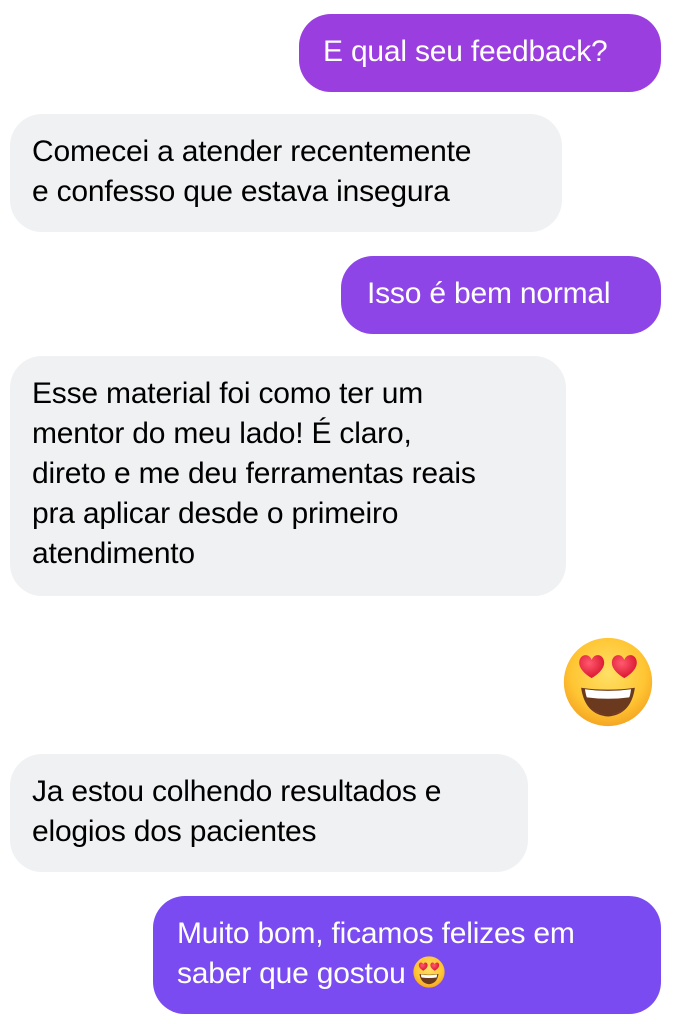  What do you see at coordinates (291, 973) in the screenshot?
I see `message-text: saber que gostou` at bounding box center [291, 973].